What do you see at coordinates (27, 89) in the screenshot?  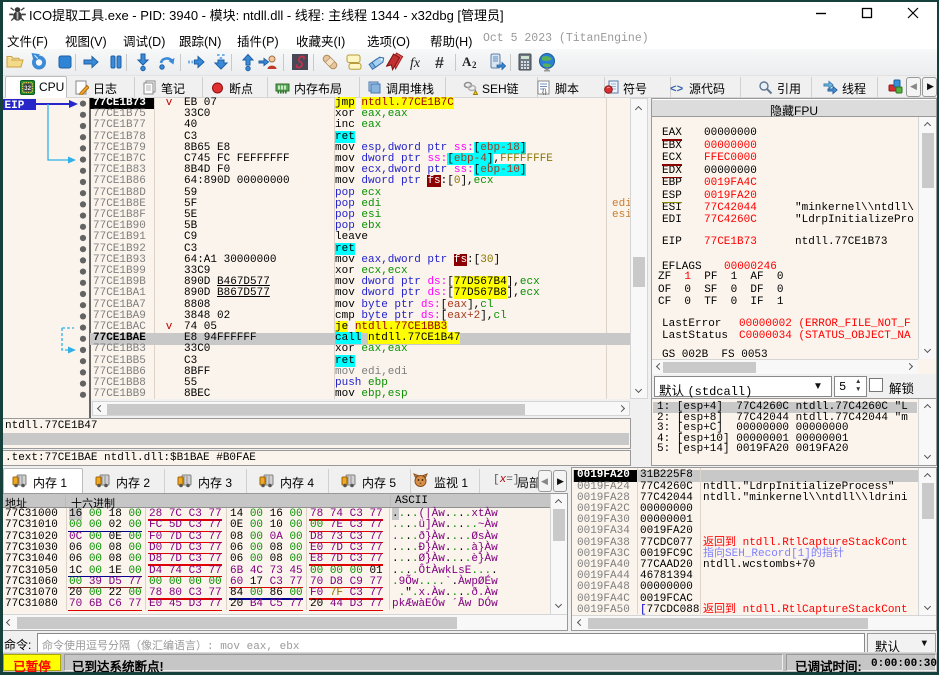 I see `svg-text: 32` at bounding box center [27, 89].